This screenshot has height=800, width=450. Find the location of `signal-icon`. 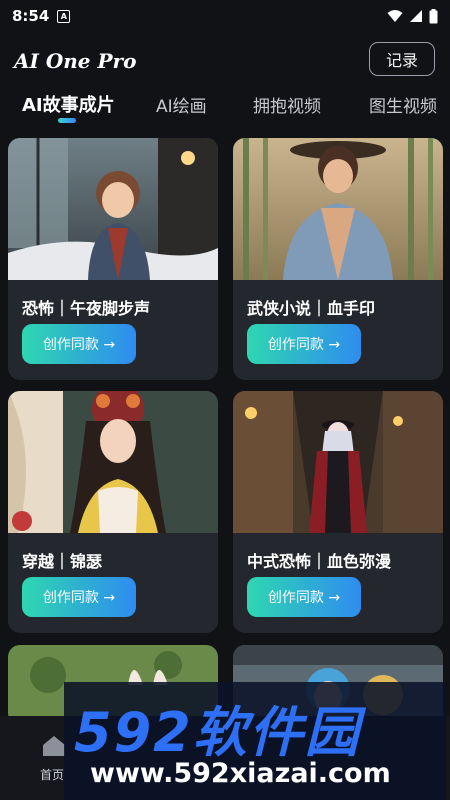

signal-icon is located at coordinates (416, 16).